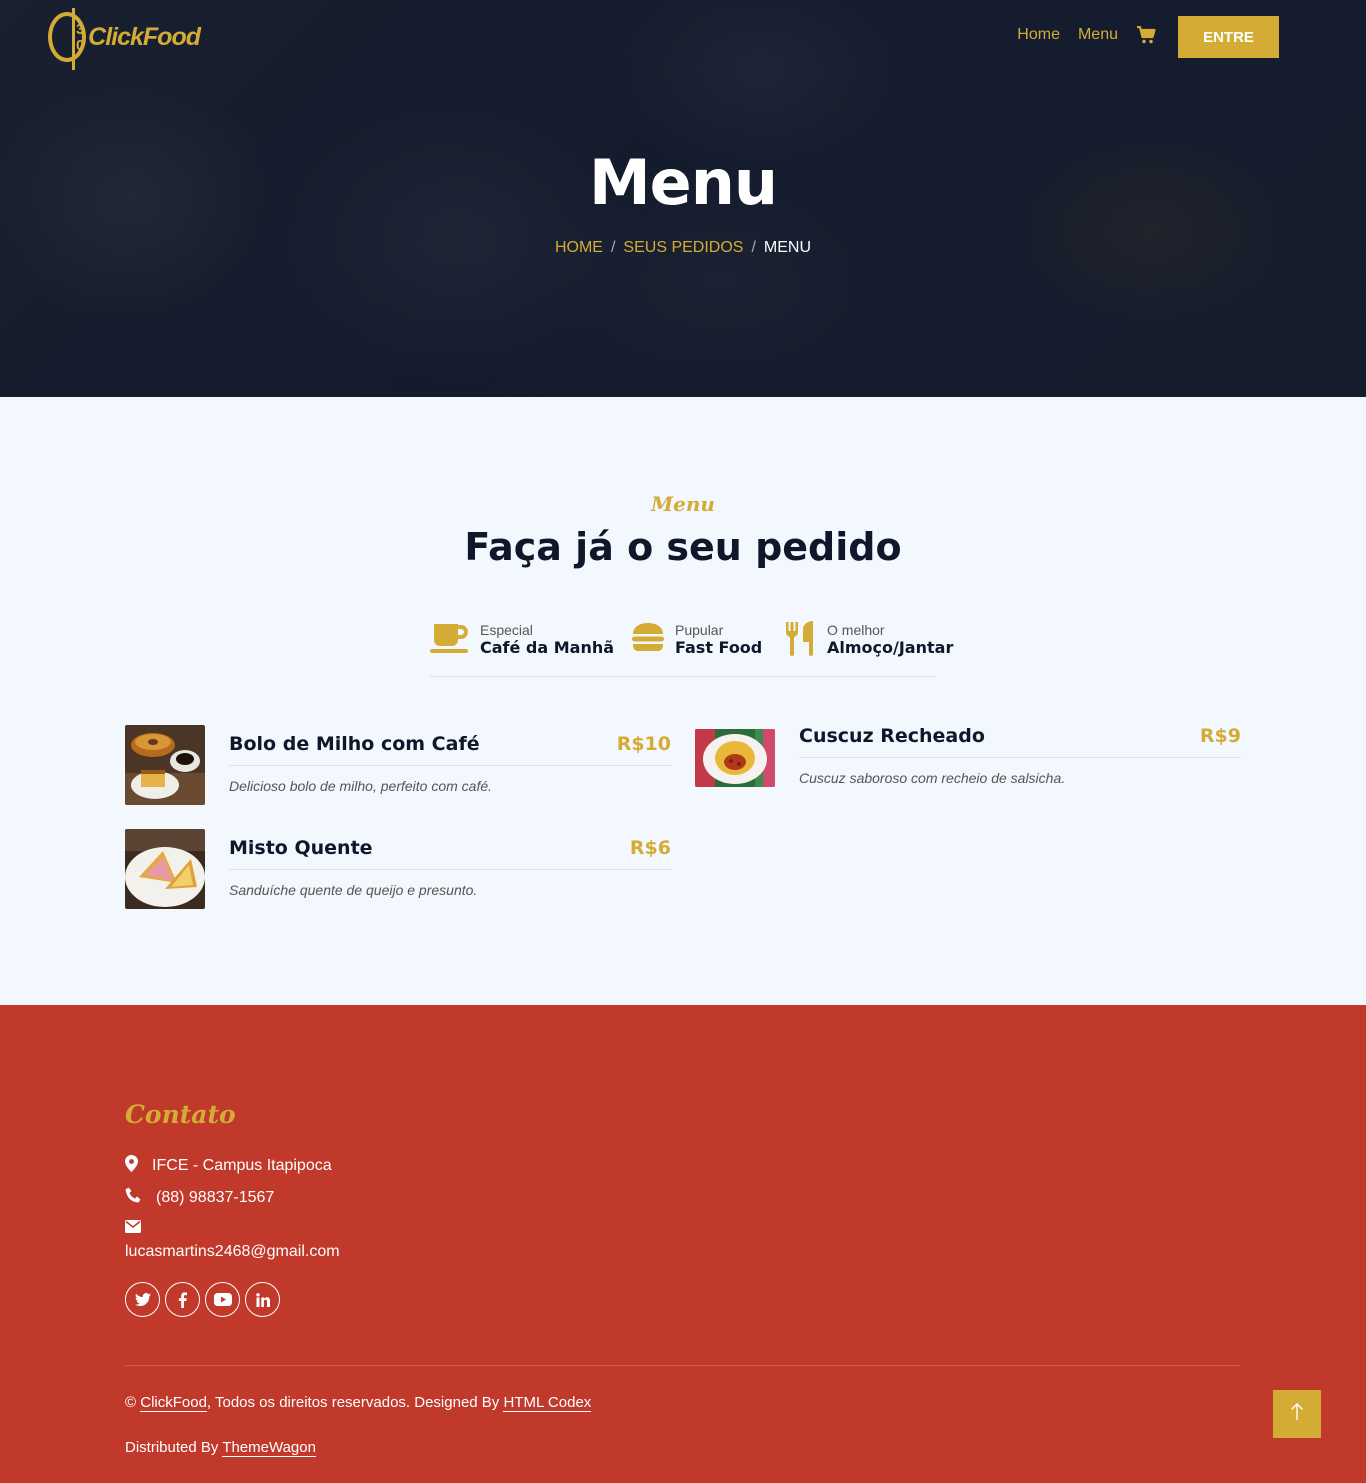 This screenshot has height=1483, width=1366. I want to click on item-description: Cuscuz saboroso com recheio de salsicha., so click(932, 778).